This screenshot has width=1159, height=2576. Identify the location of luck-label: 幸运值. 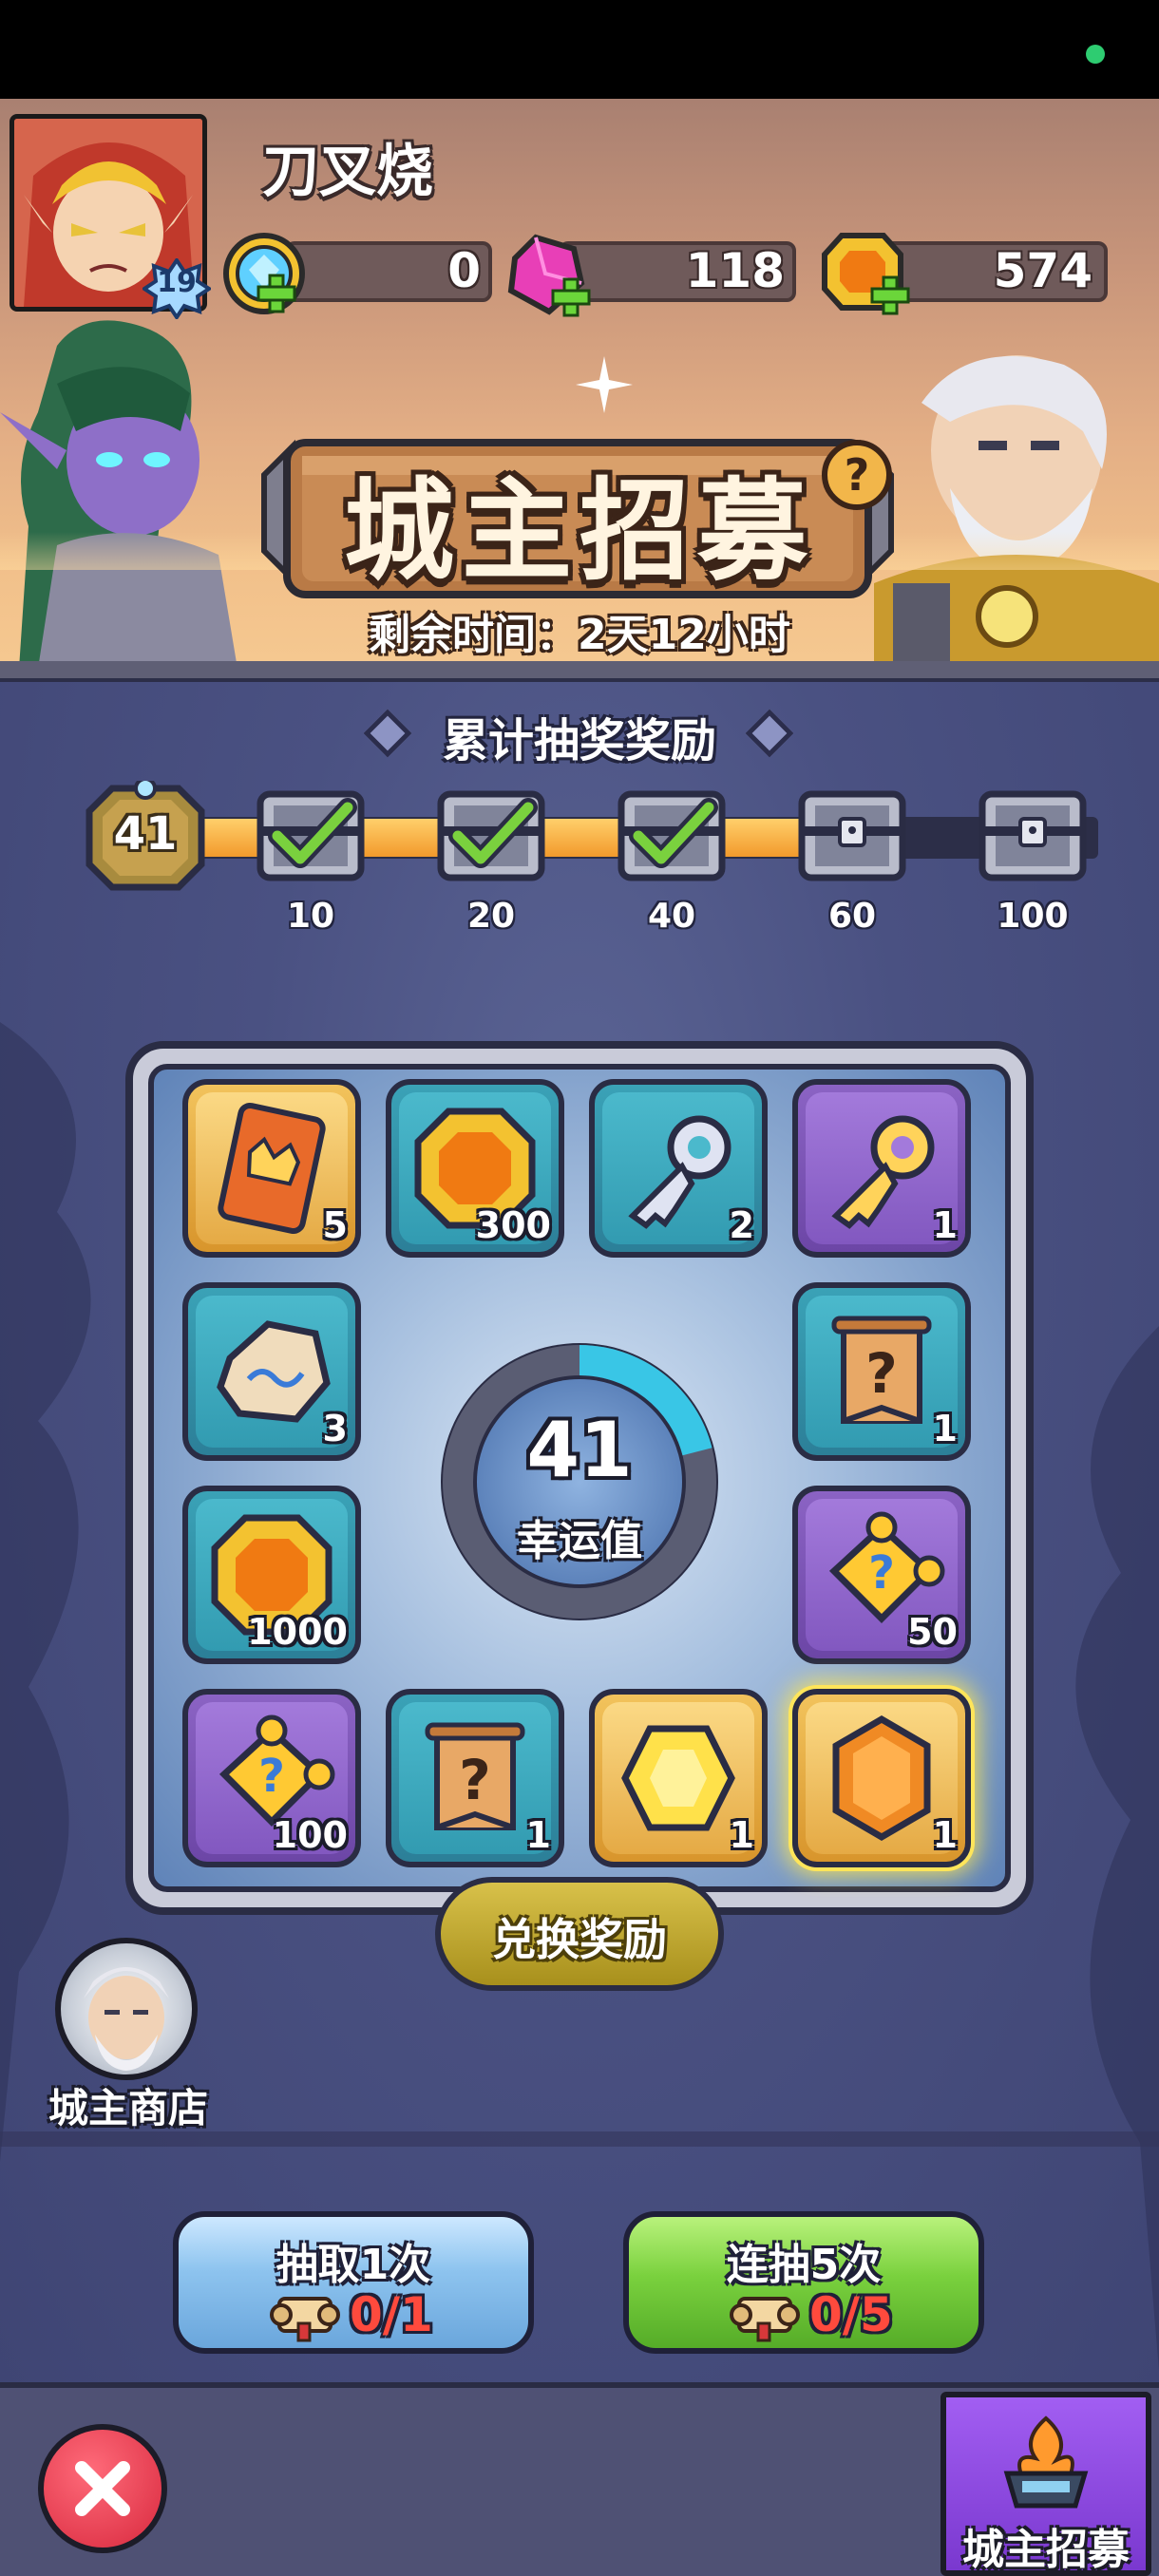
(579, 1541).